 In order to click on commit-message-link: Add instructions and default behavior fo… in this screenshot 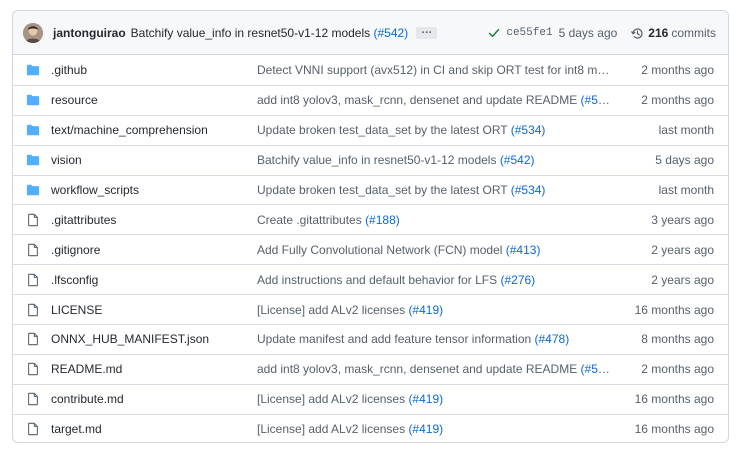, I will do `click(435, 280)`.